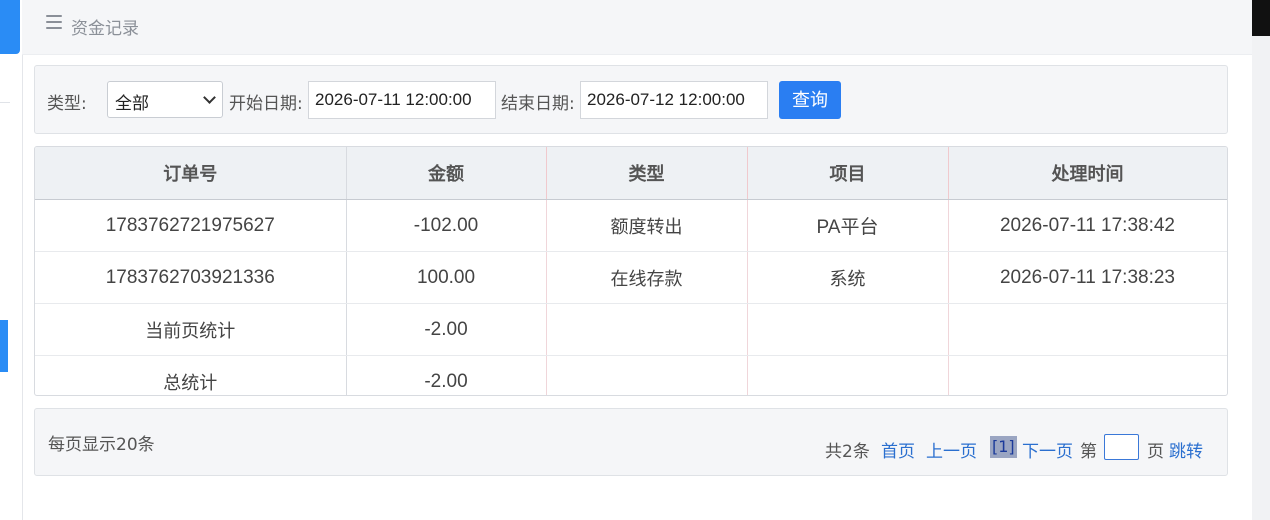 This screenshot has width=1270, height=520. Describe the element at coordinates (10, 27) in the screenshot. I see `sidebar-logo-tab` at that location.